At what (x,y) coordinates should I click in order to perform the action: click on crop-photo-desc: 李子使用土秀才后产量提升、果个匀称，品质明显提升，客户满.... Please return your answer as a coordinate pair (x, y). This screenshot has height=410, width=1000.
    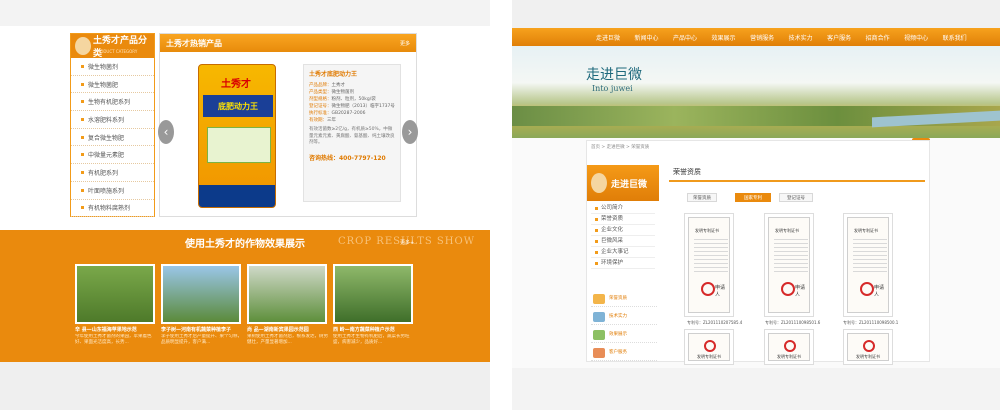
    Looking at the image, I should click on (201, 339).